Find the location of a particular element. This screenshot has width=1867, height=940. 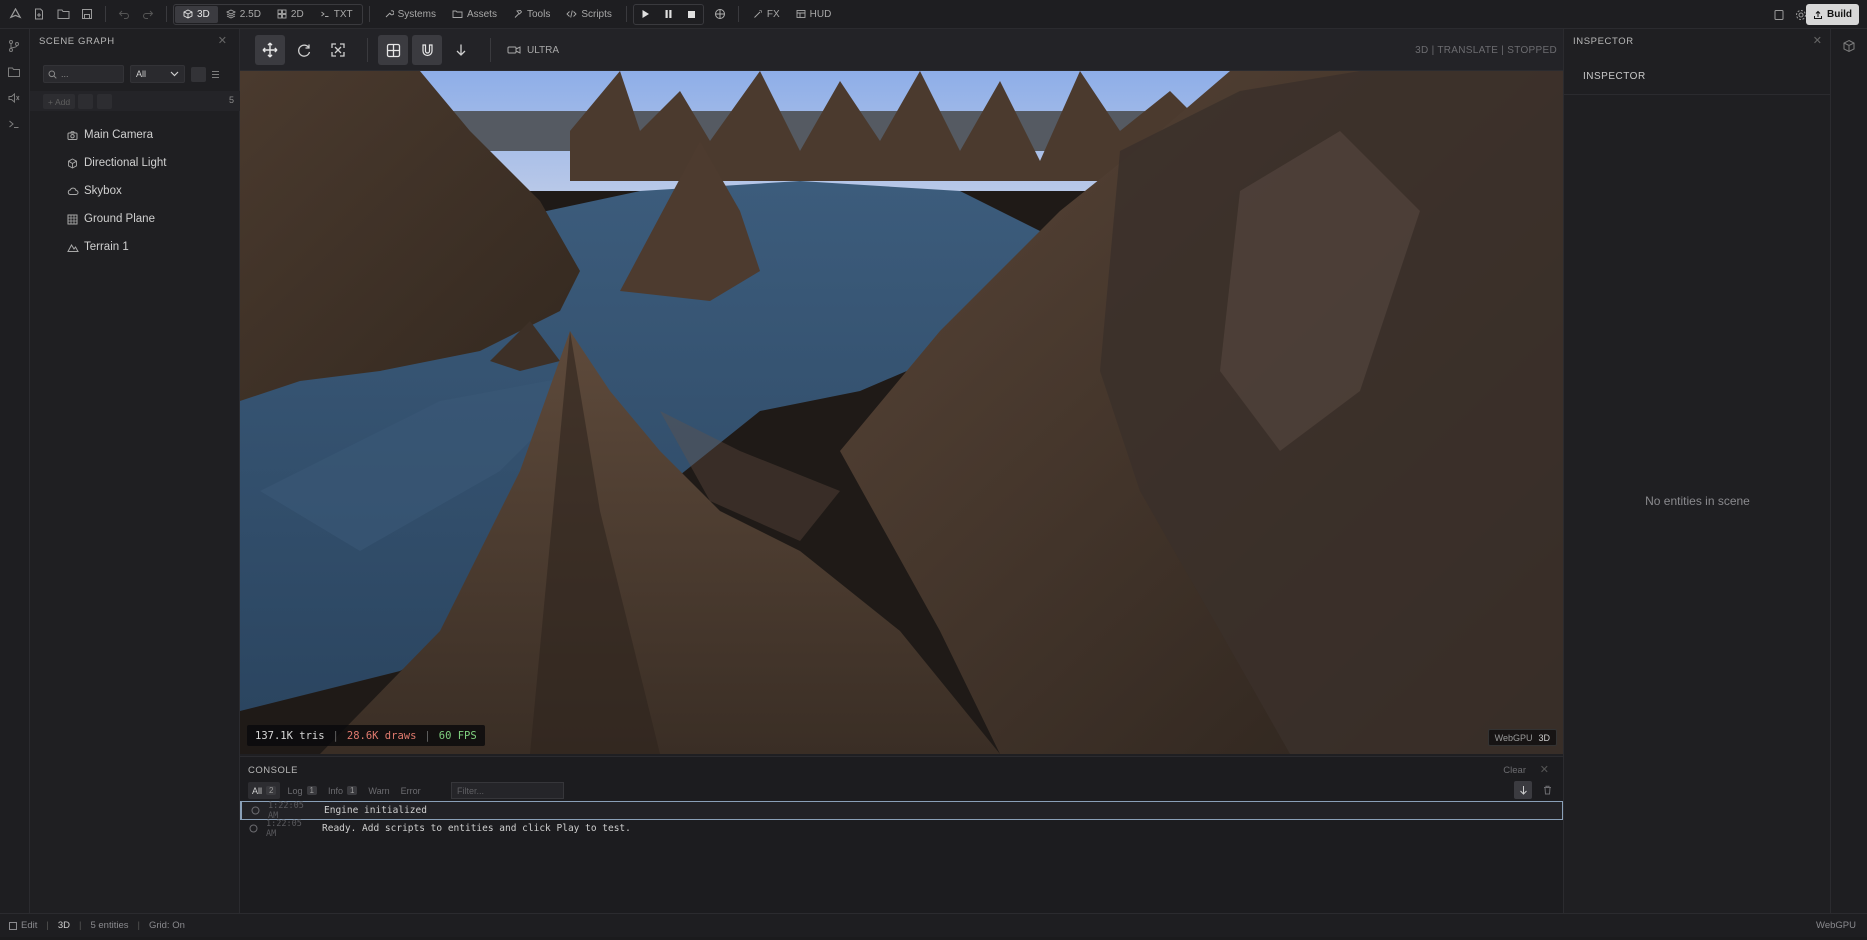

fx-button: FX is located at coordinates (766, 14).